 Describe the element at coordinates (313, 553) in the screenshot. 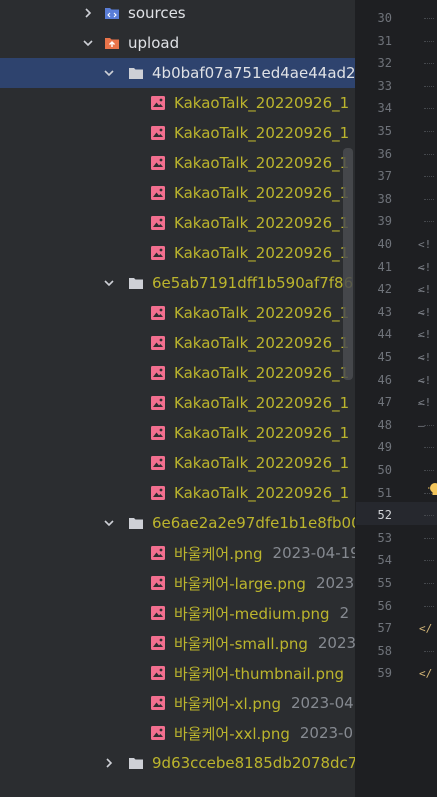

I see `file-modified-date: 2023-04-19` at that location.